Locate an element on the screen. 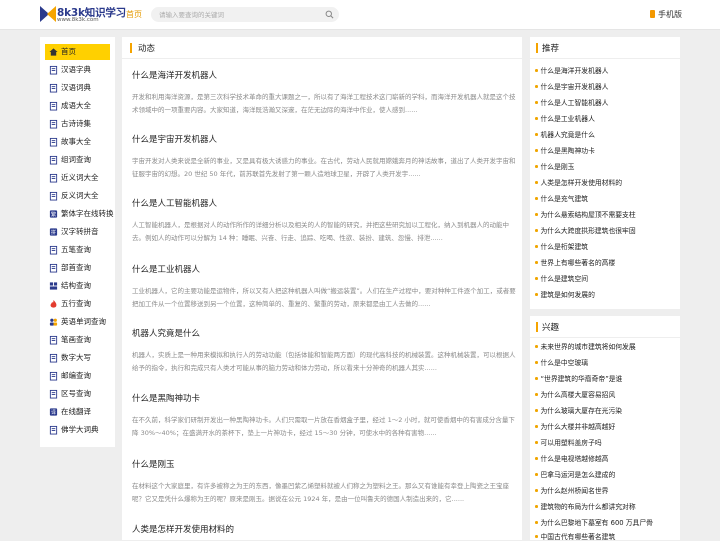 Image resolution: width=720 pixels, height=541 pixels. sidebar-item-label: 故事大全 is located at coordinates (76, 141).